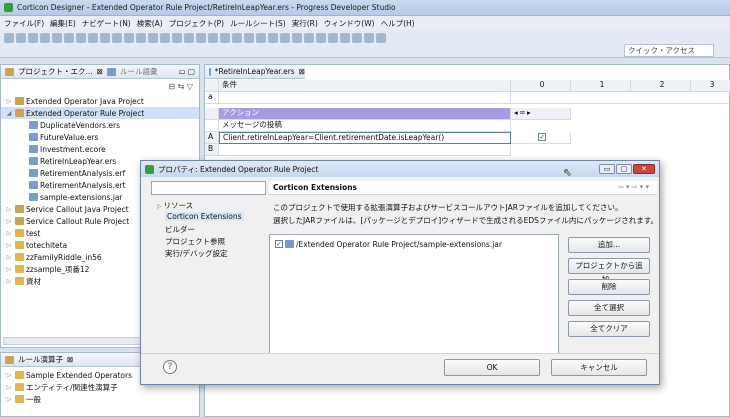 This screenshot has height=417, width=730. I want to click on condition-values, so click(620, 98).